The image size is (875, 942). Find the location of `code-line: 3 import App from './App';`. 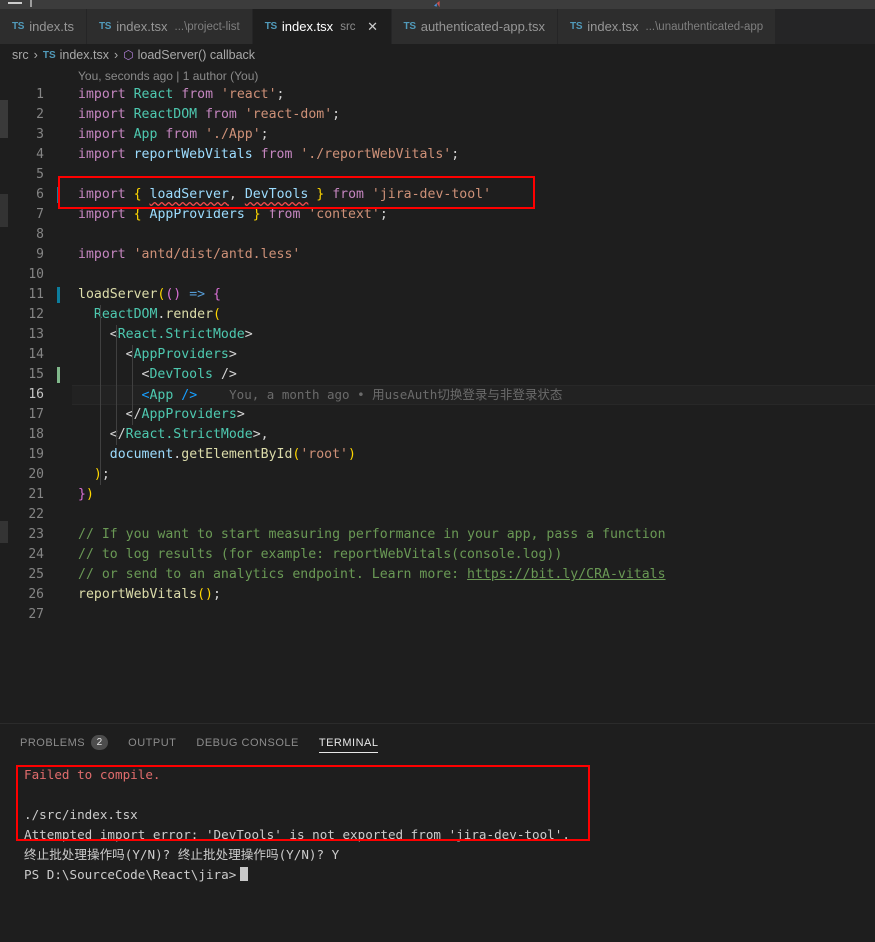

code-line: 3 import App from './App'; is located at coordinates (437, 135).